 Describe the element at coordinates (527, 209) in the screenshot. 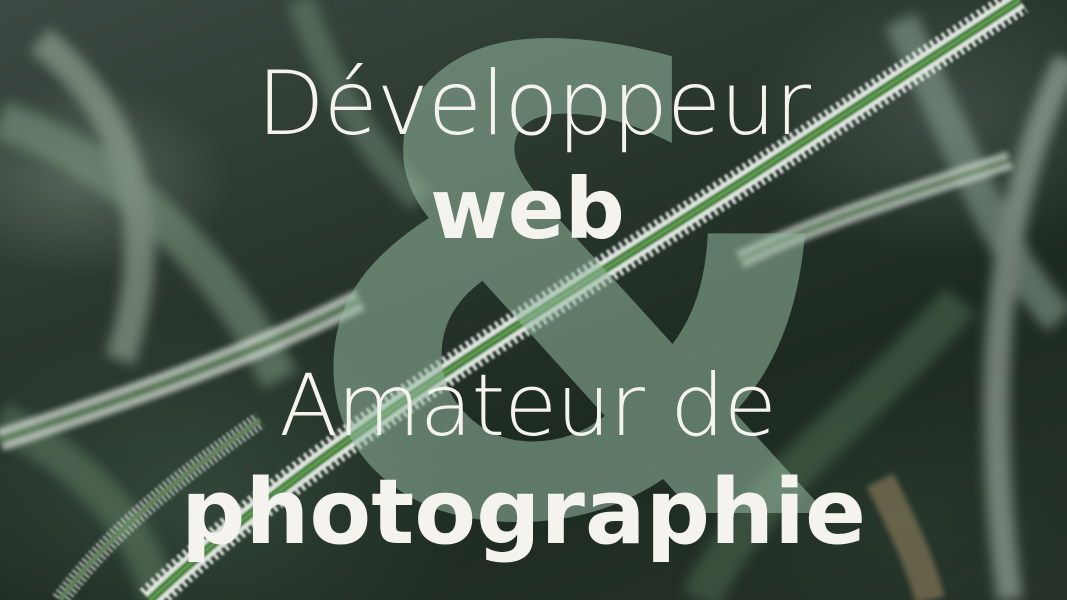

I see `title-web: web` at that location.